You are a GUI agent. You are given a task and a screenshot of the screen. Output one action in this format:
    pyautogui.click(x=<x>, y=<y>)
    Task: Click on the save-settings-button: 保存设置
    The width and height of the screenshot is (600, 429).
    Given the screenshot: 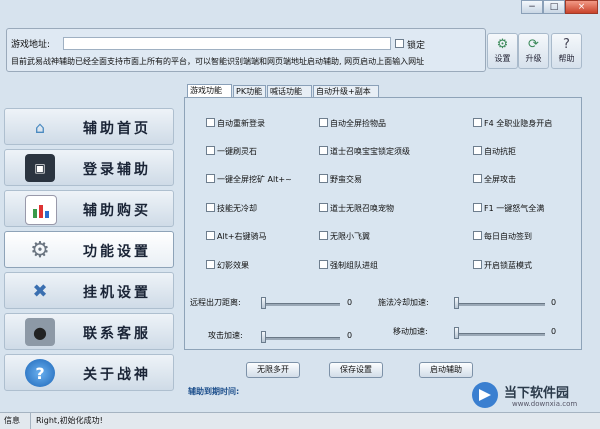 What is the action you would take?
    pyautogui.click(x=356, y=370)
    